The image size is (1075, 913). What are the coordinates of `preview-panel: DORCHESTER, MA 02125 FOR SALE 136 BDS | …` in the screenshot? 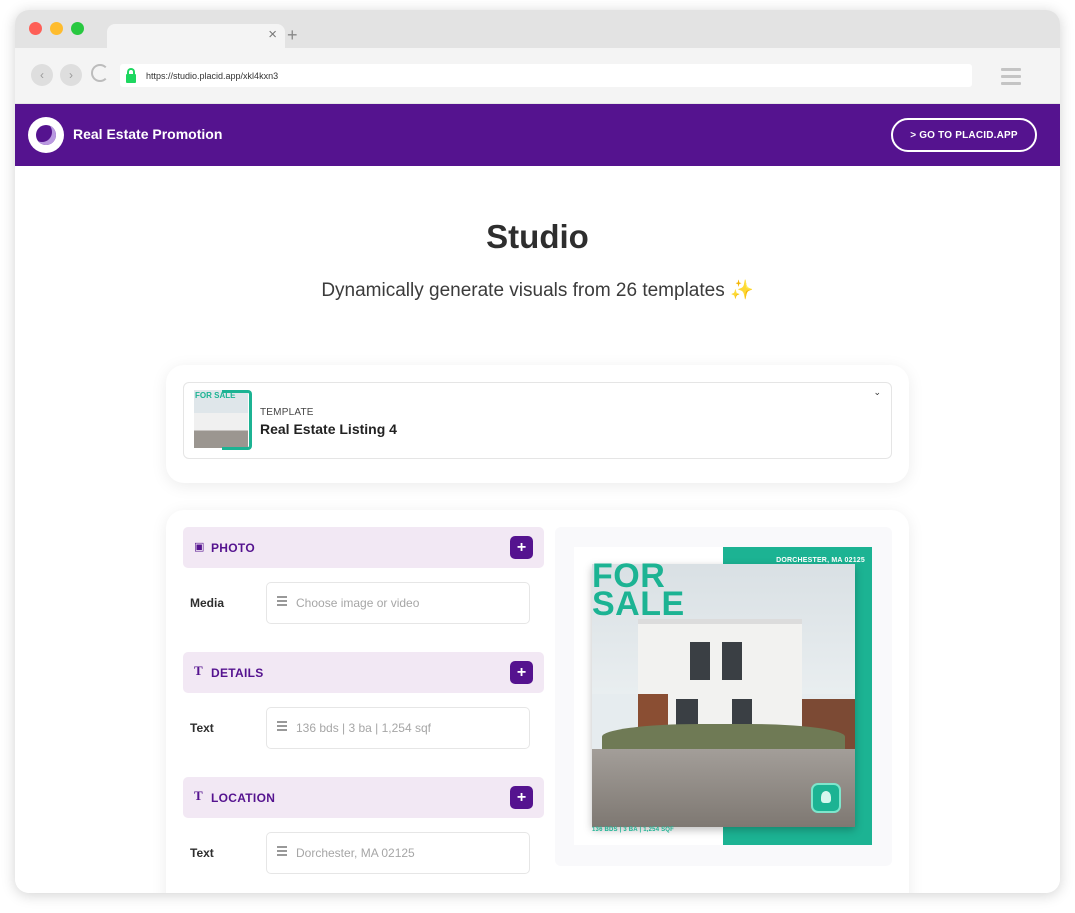 It's located at (723, 696).